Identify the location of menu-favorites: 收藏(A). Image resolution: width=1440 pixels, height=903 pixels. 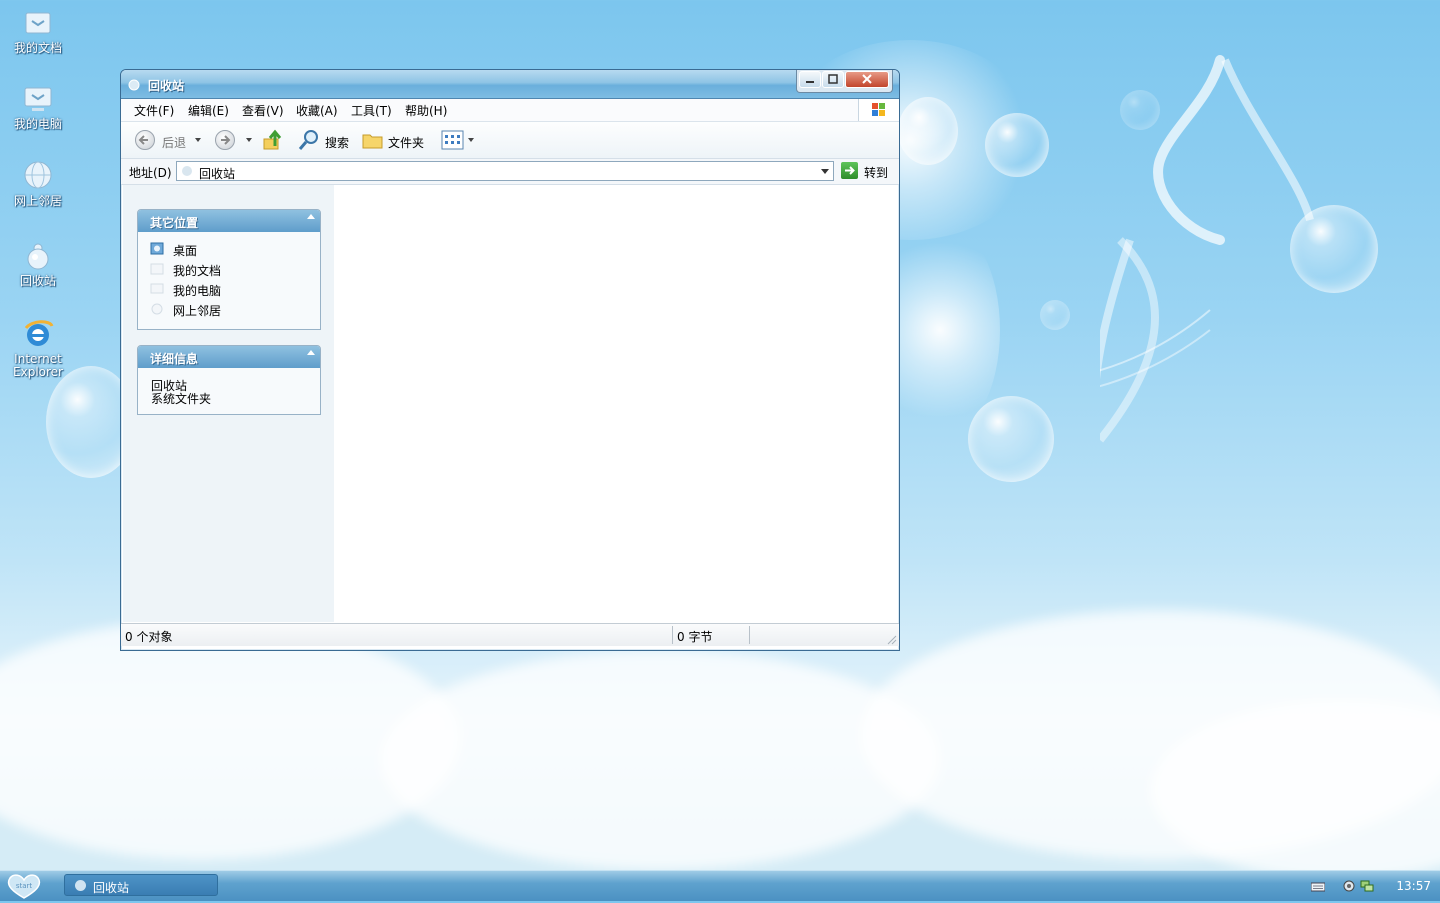
(317, 110).